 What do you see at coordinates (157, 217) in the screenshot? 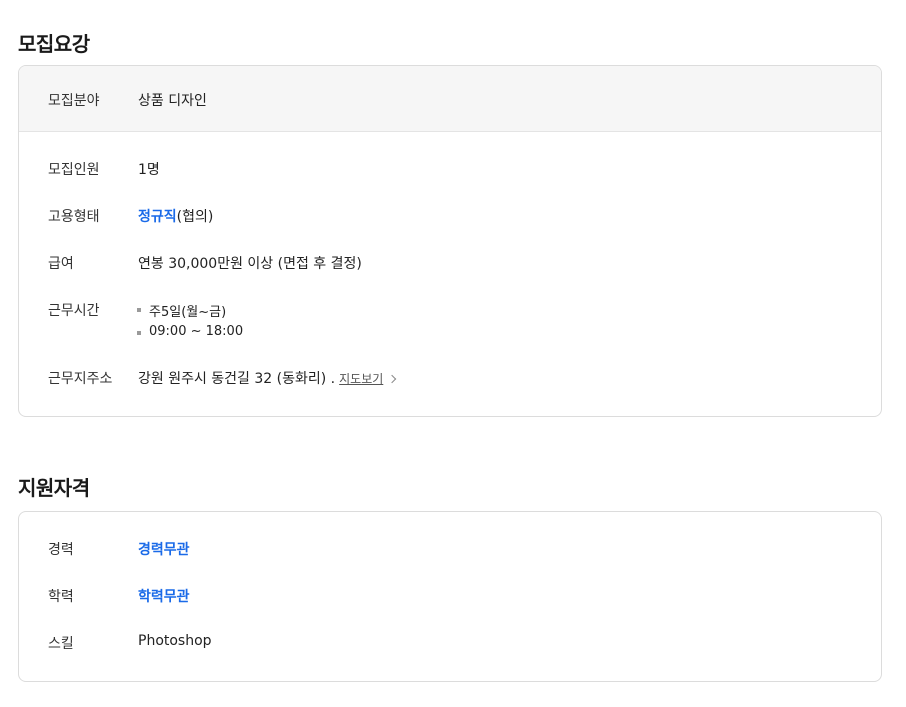
I see `employment-type-link: 정규직` at bounding box center [157, 217].